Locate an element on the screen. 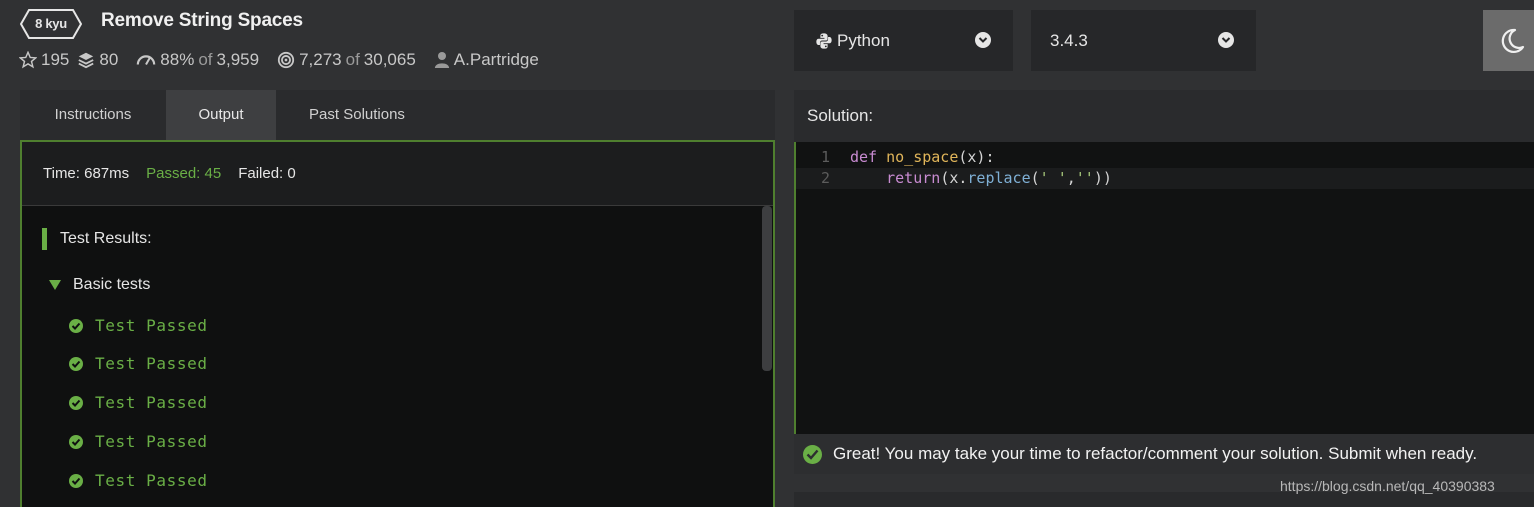  results-title: Test Results: is located at coordinates (106, 238).